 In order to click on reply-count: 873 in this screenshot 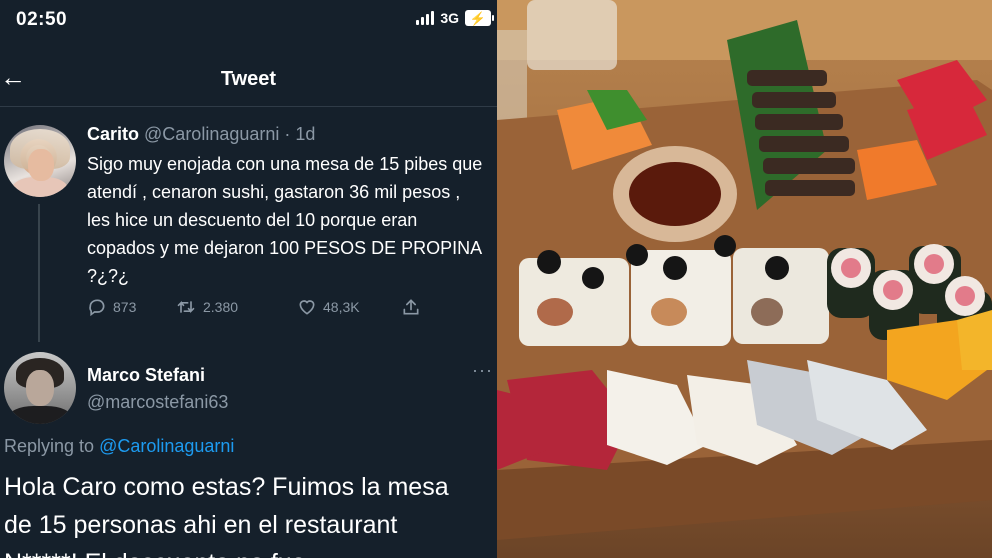, I will do `click(125, 307)`.